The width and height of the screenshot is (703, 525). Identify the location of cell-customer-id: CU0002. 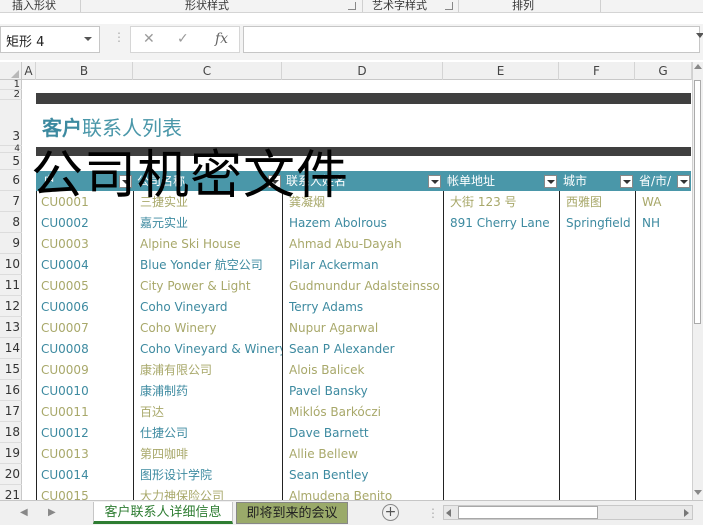
(65, 223).